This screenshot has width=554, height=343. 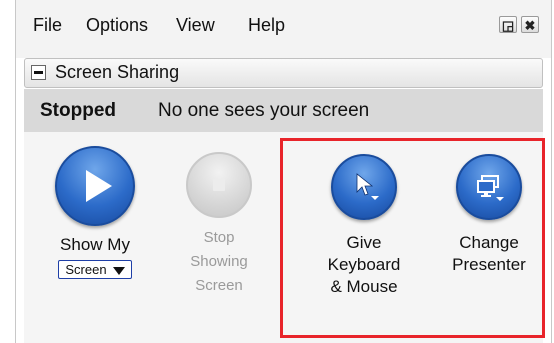 I want to click on status-state: Stopped, so click(x=78, y=110).